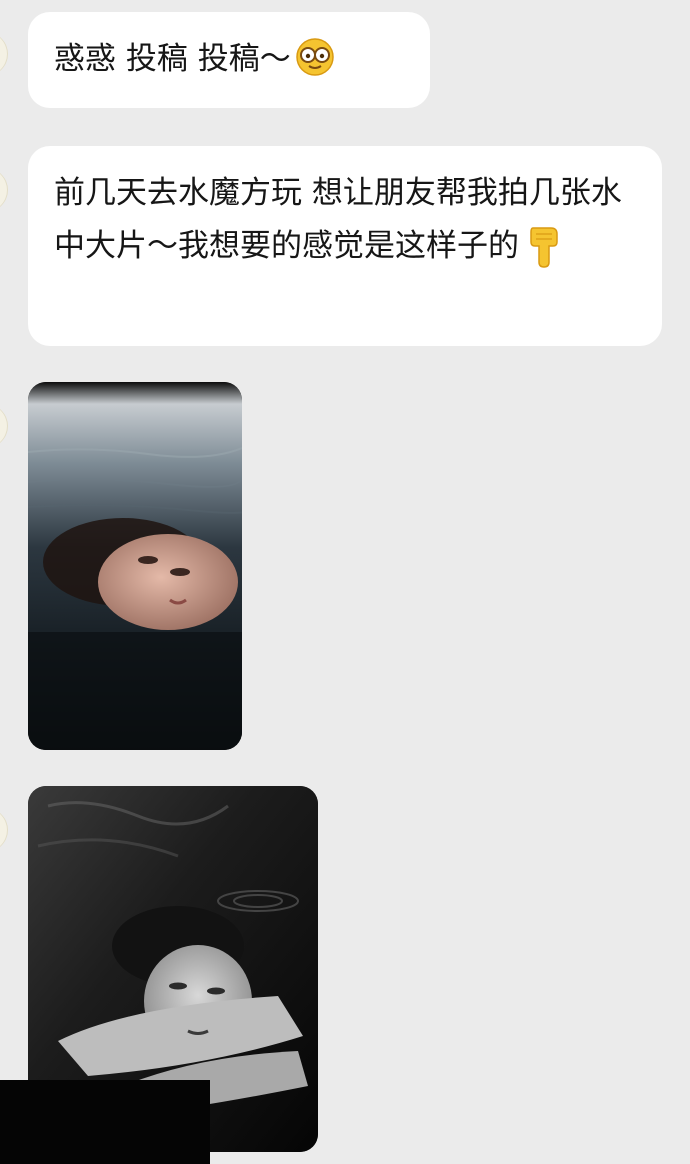 Image resolution: width=690 pixels, height=1164 pixels. Describe the element at coordinates (172, 59) in the screenshot. I see `message-text-1: 惑惑 投稿 投稿～` at that location.